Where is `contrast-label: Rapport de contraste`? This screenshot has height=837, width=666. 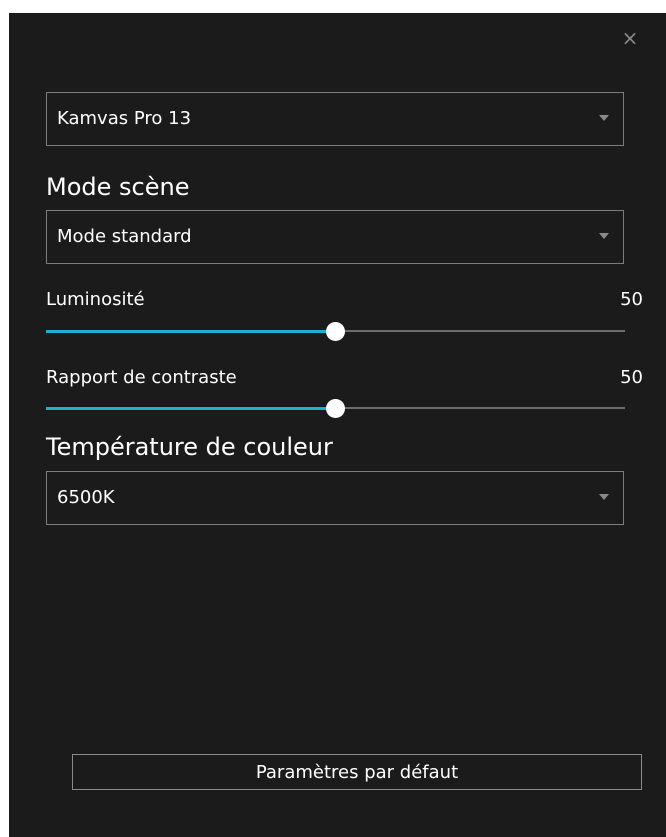
contrast-label: Rapport de contraste is located at coordinates (141, 377).